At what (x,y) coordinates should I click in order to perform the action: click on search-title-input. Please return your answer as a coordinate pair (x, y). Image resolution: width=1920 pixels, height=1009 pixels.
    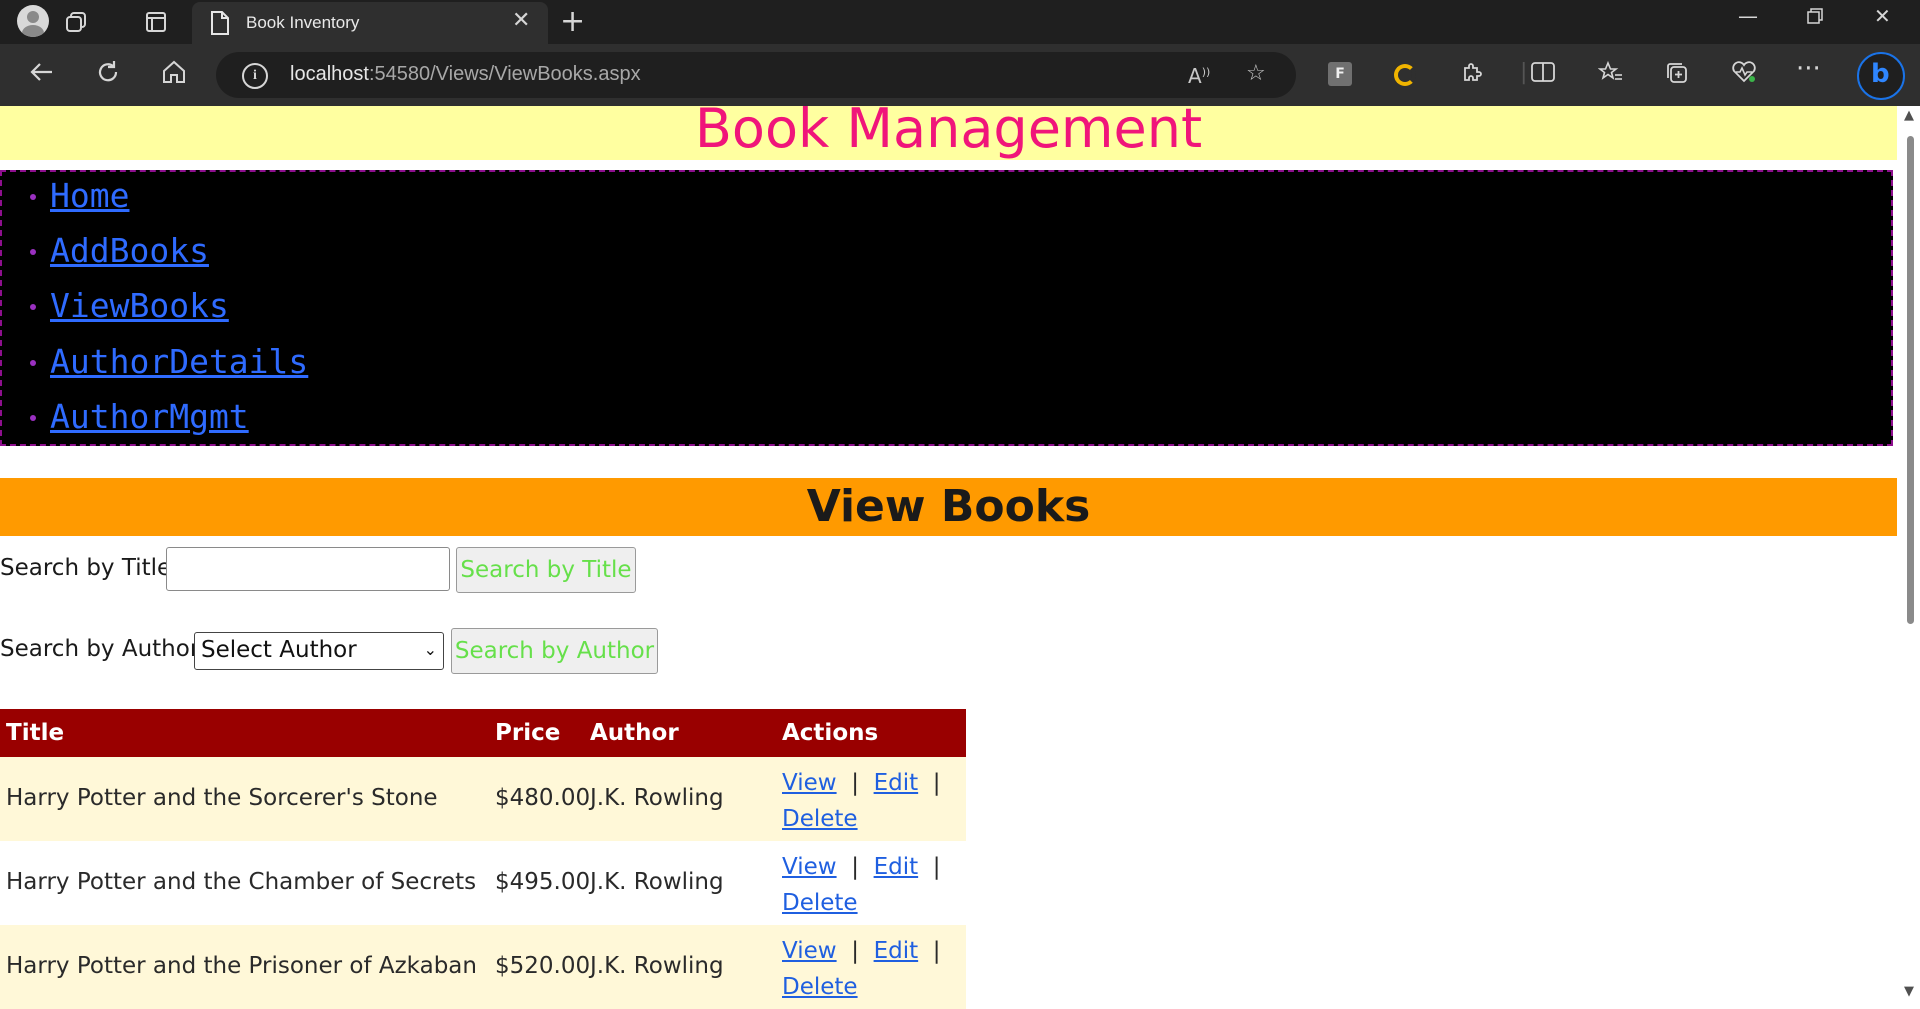
    Looking at the image, I should click on (308, 569).